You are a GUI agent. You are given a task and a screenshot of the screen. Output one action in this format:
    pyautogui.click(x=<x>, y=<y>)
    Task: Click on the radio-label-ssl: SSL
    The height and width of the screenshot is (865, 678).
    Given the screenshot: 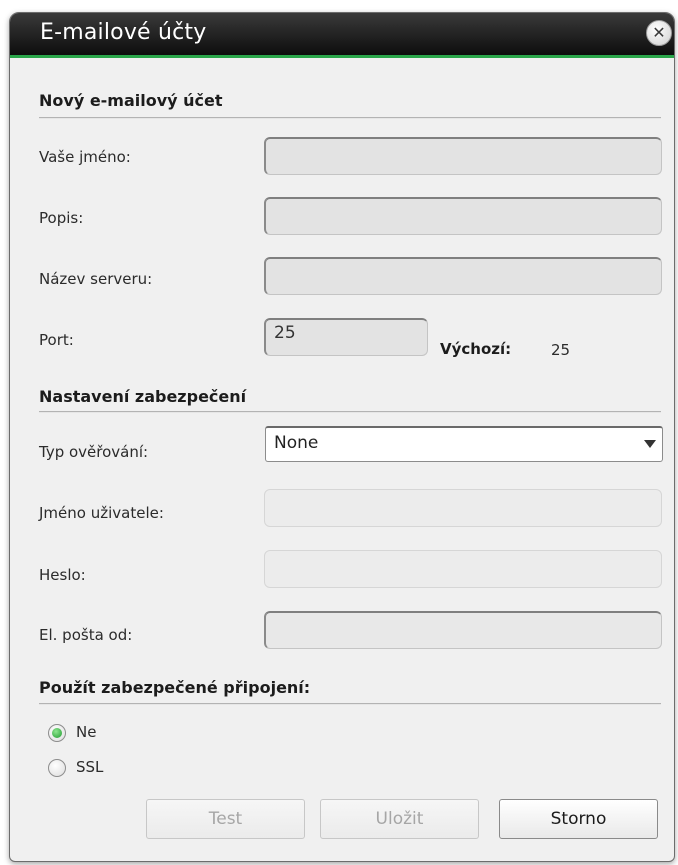 What is the action you would take?
    pyautogui.click(x=90, y=767)
    